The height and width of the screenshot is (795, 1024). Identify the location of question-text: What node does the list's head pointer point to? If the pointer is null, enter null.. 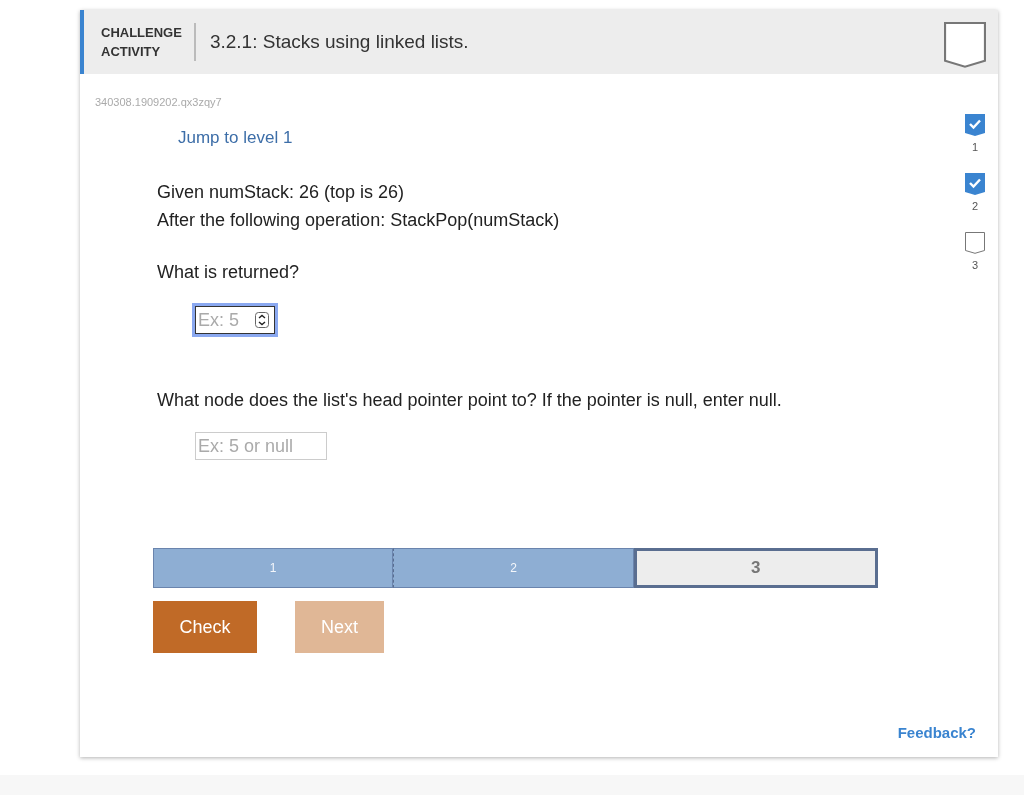
(470, 400).